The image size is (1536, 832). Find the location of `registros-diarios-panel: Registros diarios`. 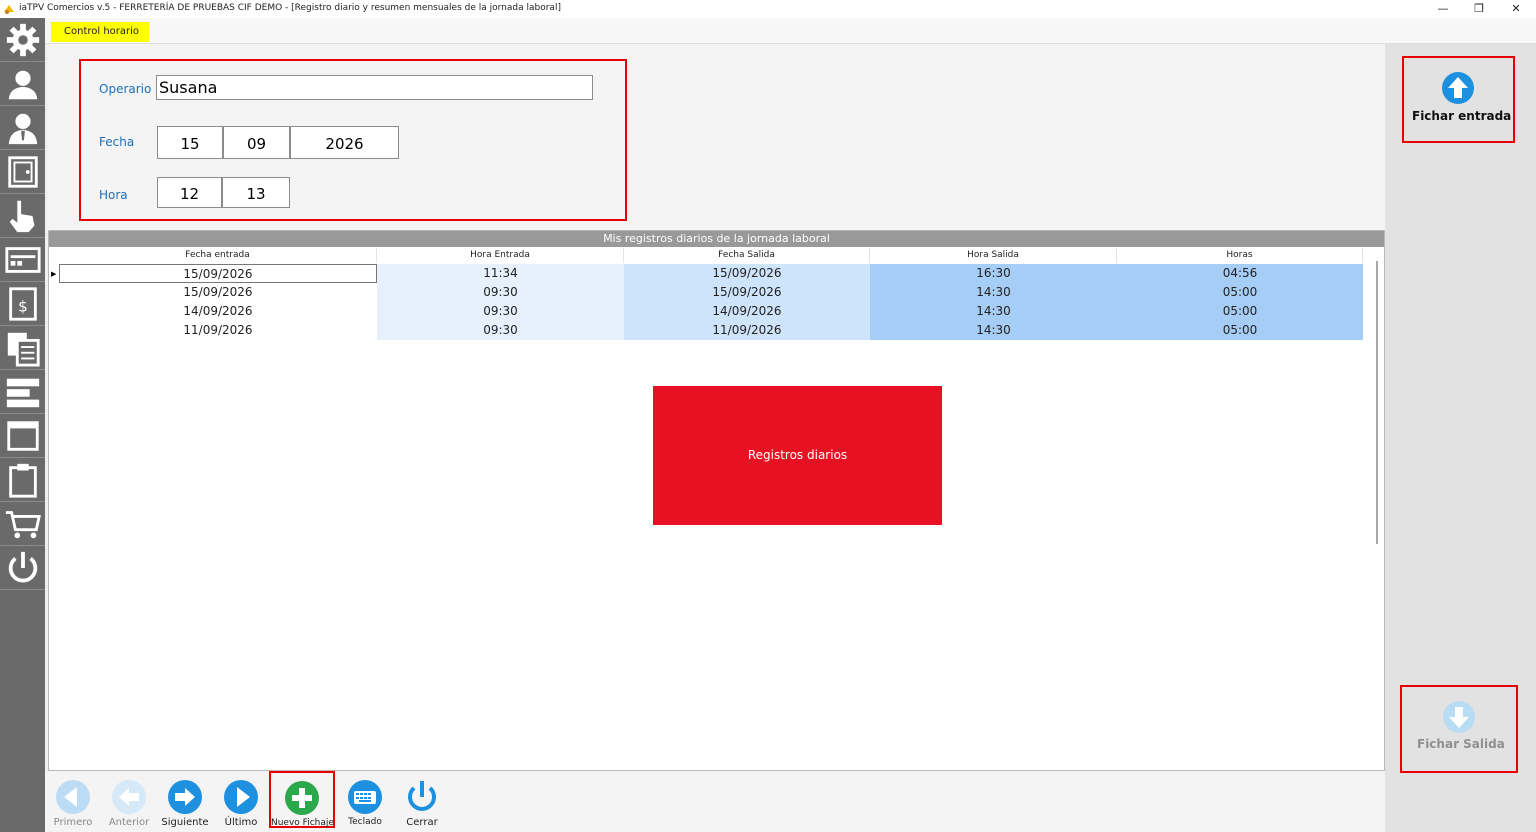

registros-diarios-panel: Registros diarios is located at coordinates (797, 455).